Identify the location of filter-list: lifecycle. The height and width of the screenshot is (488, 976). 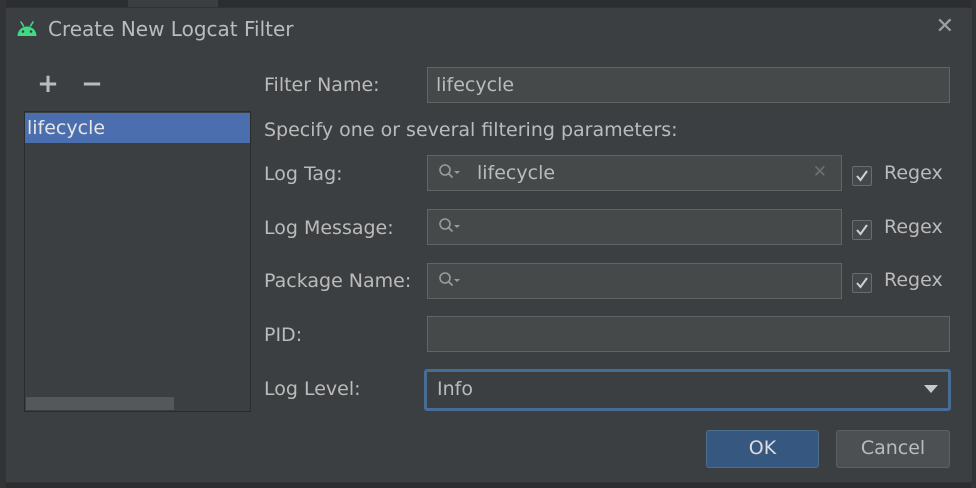
(137, 261).